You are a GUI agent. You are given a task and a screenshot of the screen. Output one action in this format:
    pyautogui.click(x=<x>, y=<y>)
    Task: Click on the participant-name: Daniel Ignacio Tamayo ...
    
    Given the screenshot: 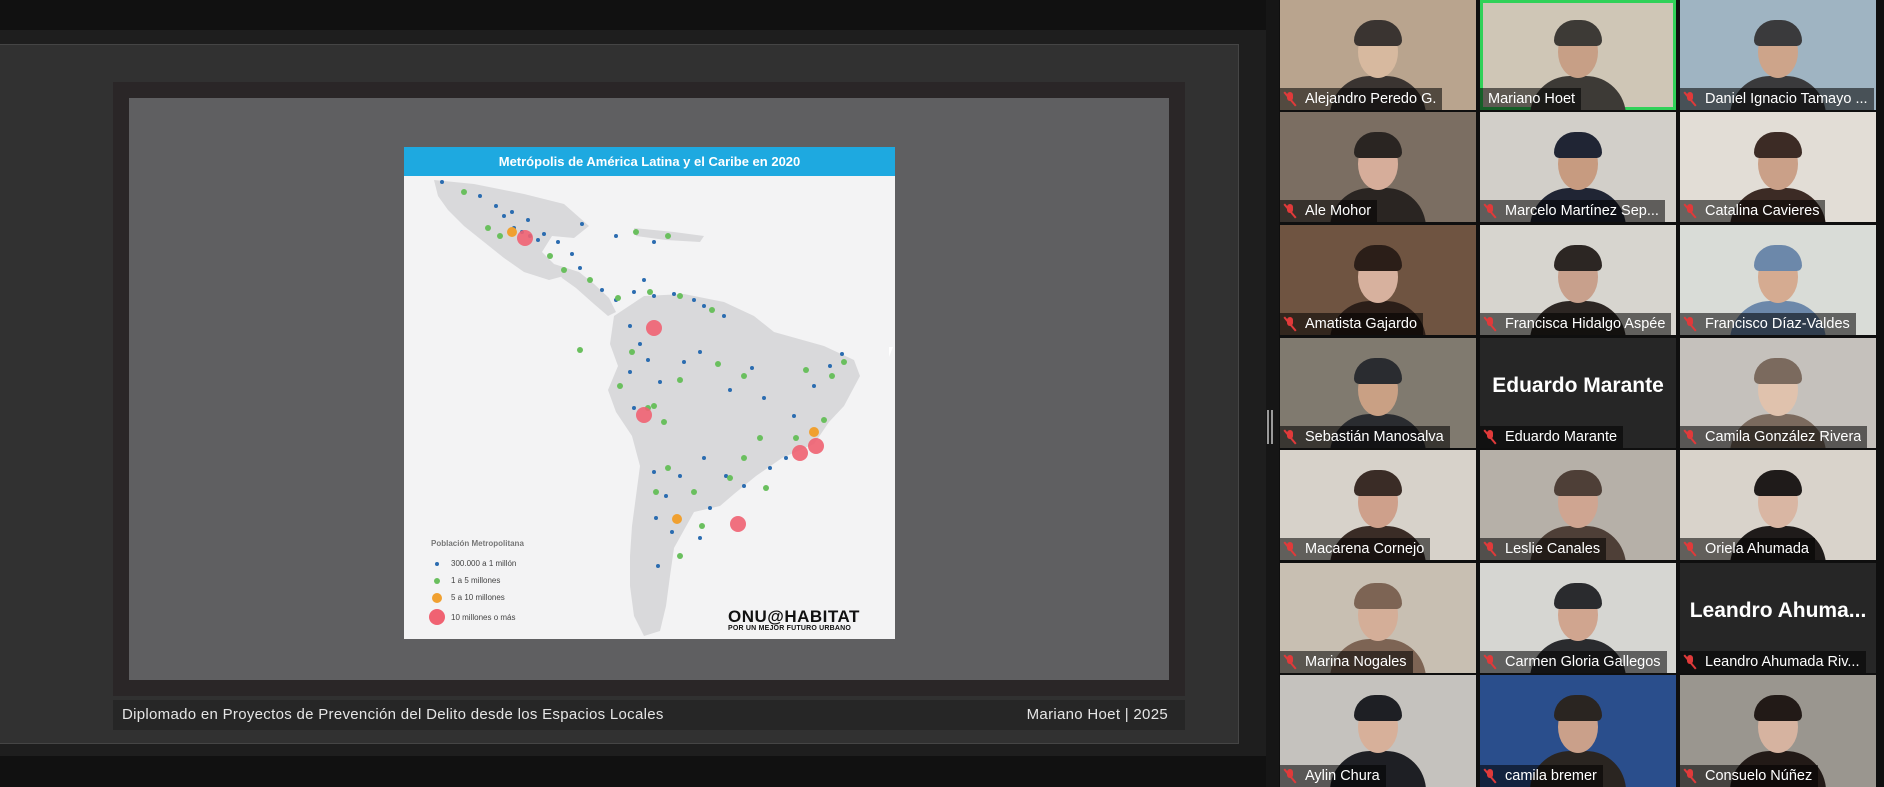 What is the action you would take?
    pyautogui.click(x=1786, y=99)
    